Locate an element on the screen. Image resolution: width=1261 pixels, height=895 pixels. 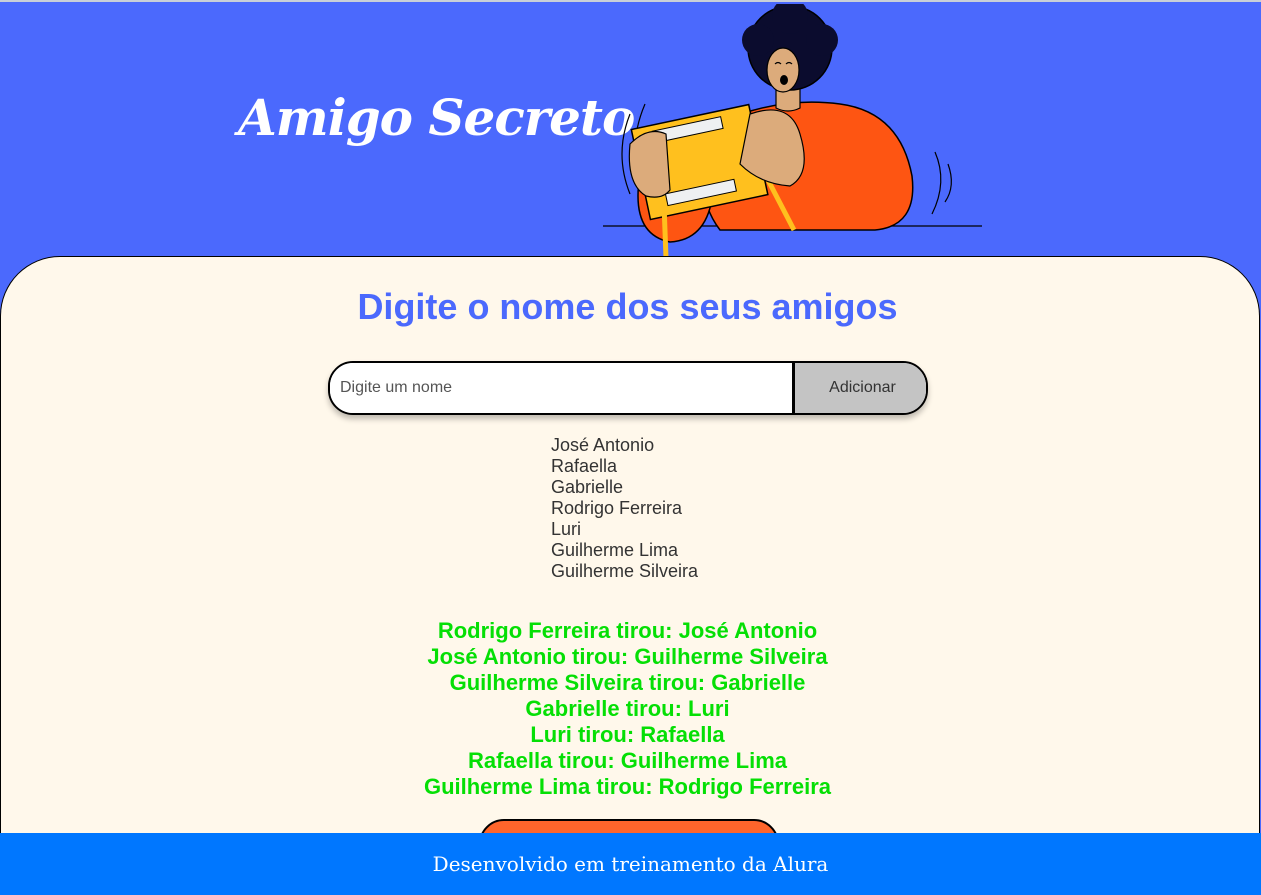
result-item: Gabrielle tirou: Luri is located at coordinates (627, 708).